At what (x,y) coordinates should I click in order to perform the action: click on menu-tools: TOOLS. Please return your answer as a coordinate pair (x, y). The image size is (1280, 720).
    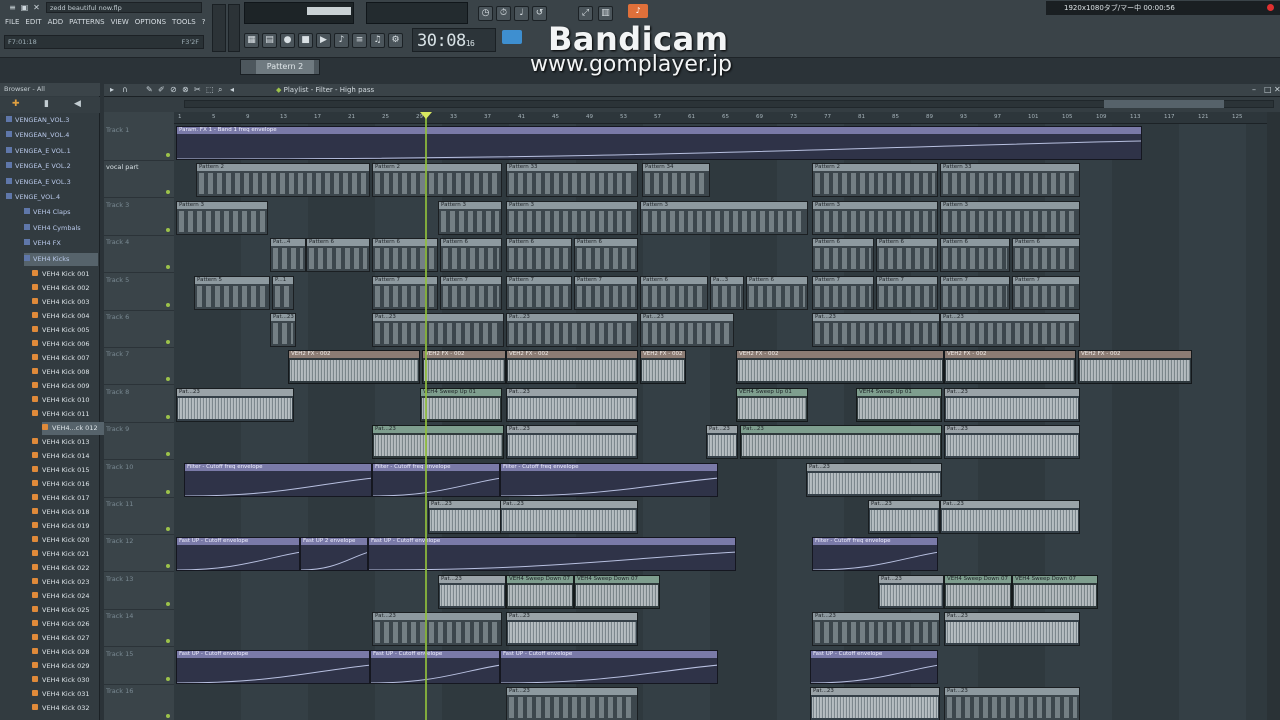
    Looking at the image, I should click on (184, 22).